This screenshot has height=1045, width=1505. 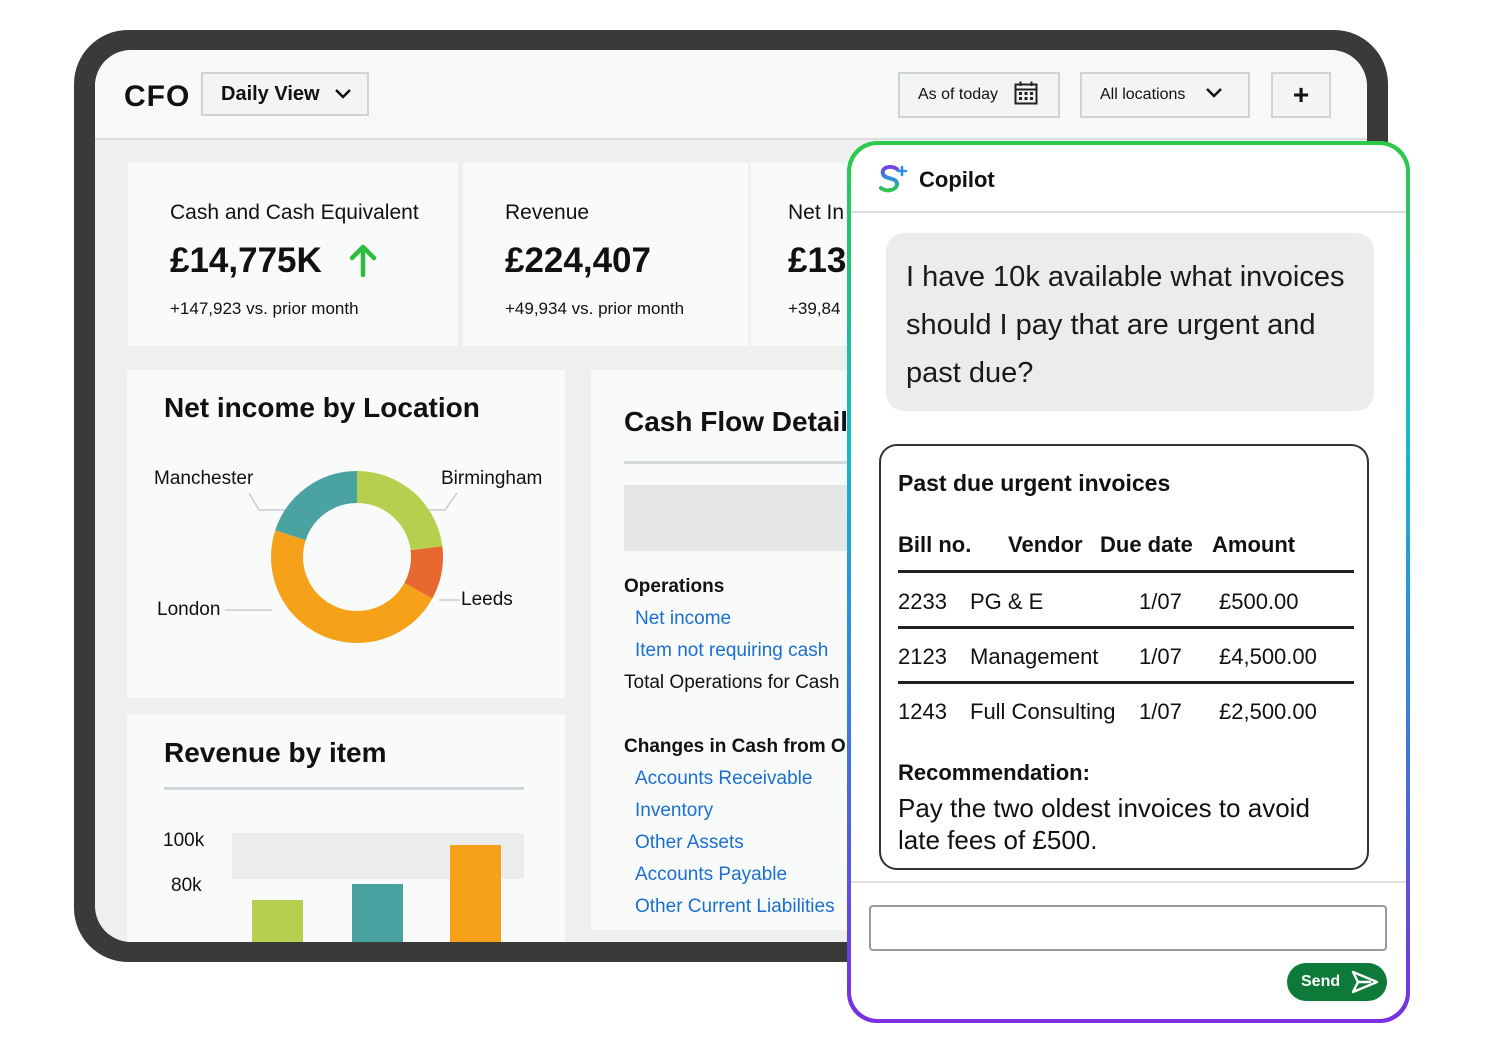 I want to click on send-icon, so click(x=1365, y=982).